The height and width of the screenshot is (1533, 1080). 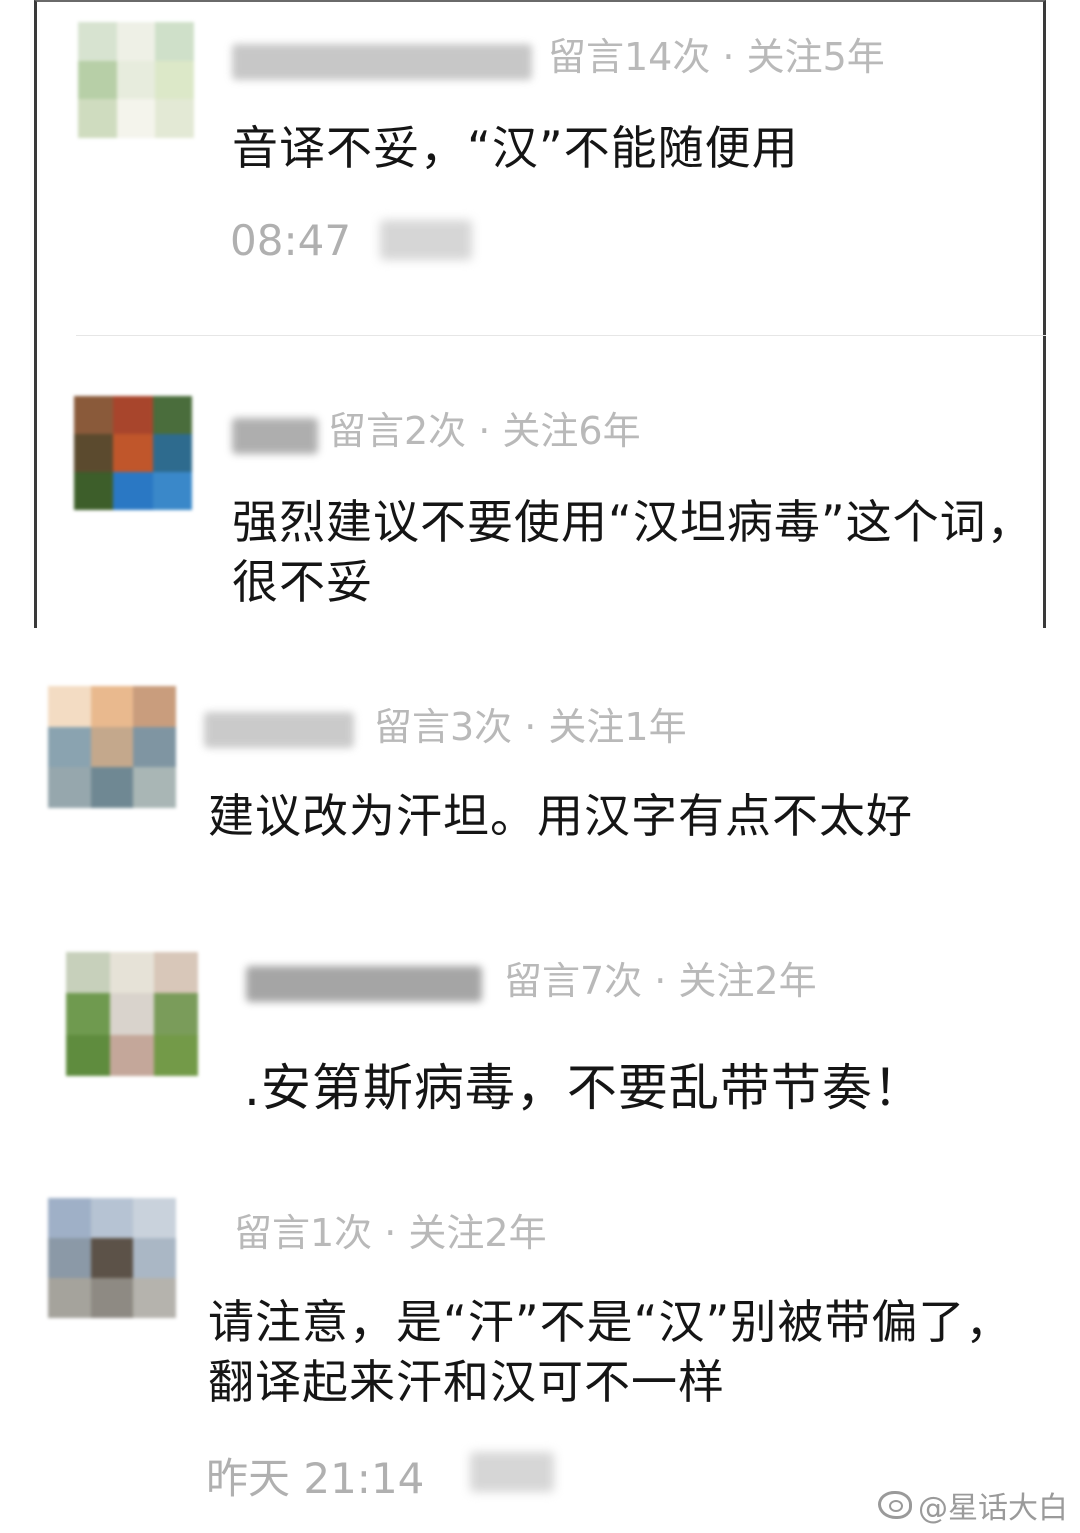 I want to click on comment-time: 昨天 21:14, so click(x=315, y=1478).